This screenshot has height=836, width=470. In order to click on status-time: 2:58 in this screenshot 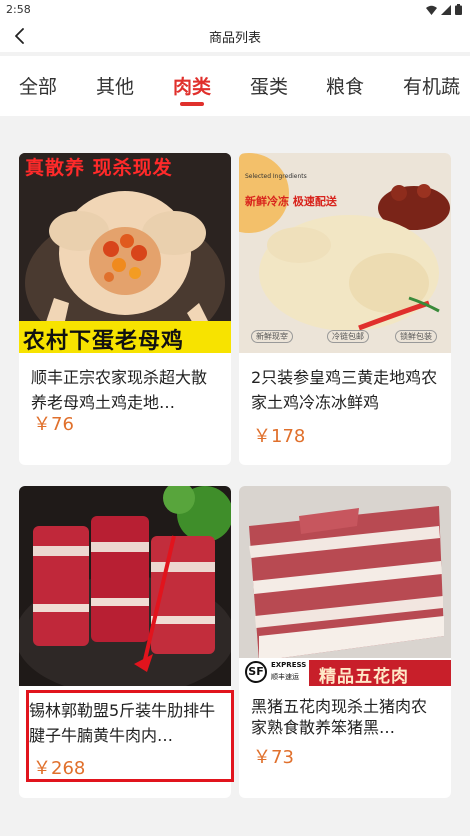, I will do `click(18, 9)`.